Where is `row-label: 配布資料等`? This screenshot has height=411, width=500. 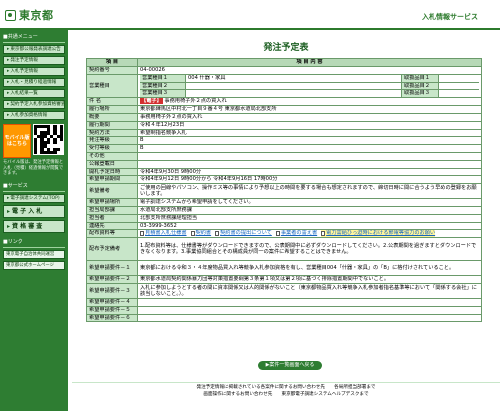
row-label: 配布資料等 is located at coordinates (112, 234).